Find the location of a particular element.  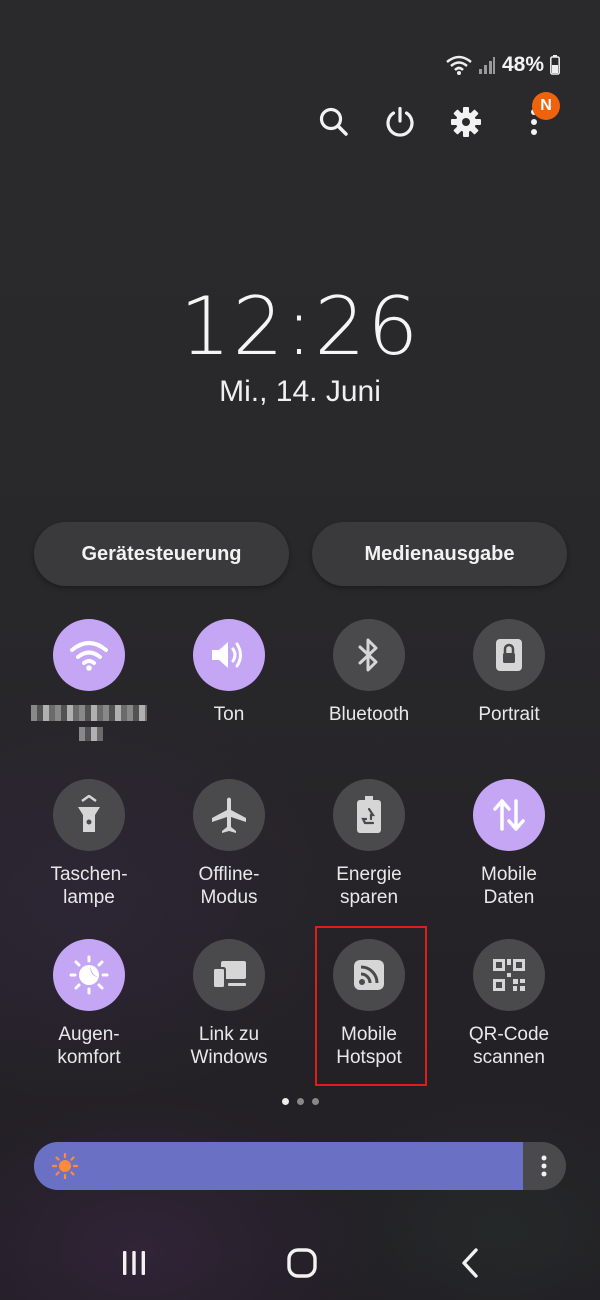

eye-comfort-icon is located at coordinates (89, 975).